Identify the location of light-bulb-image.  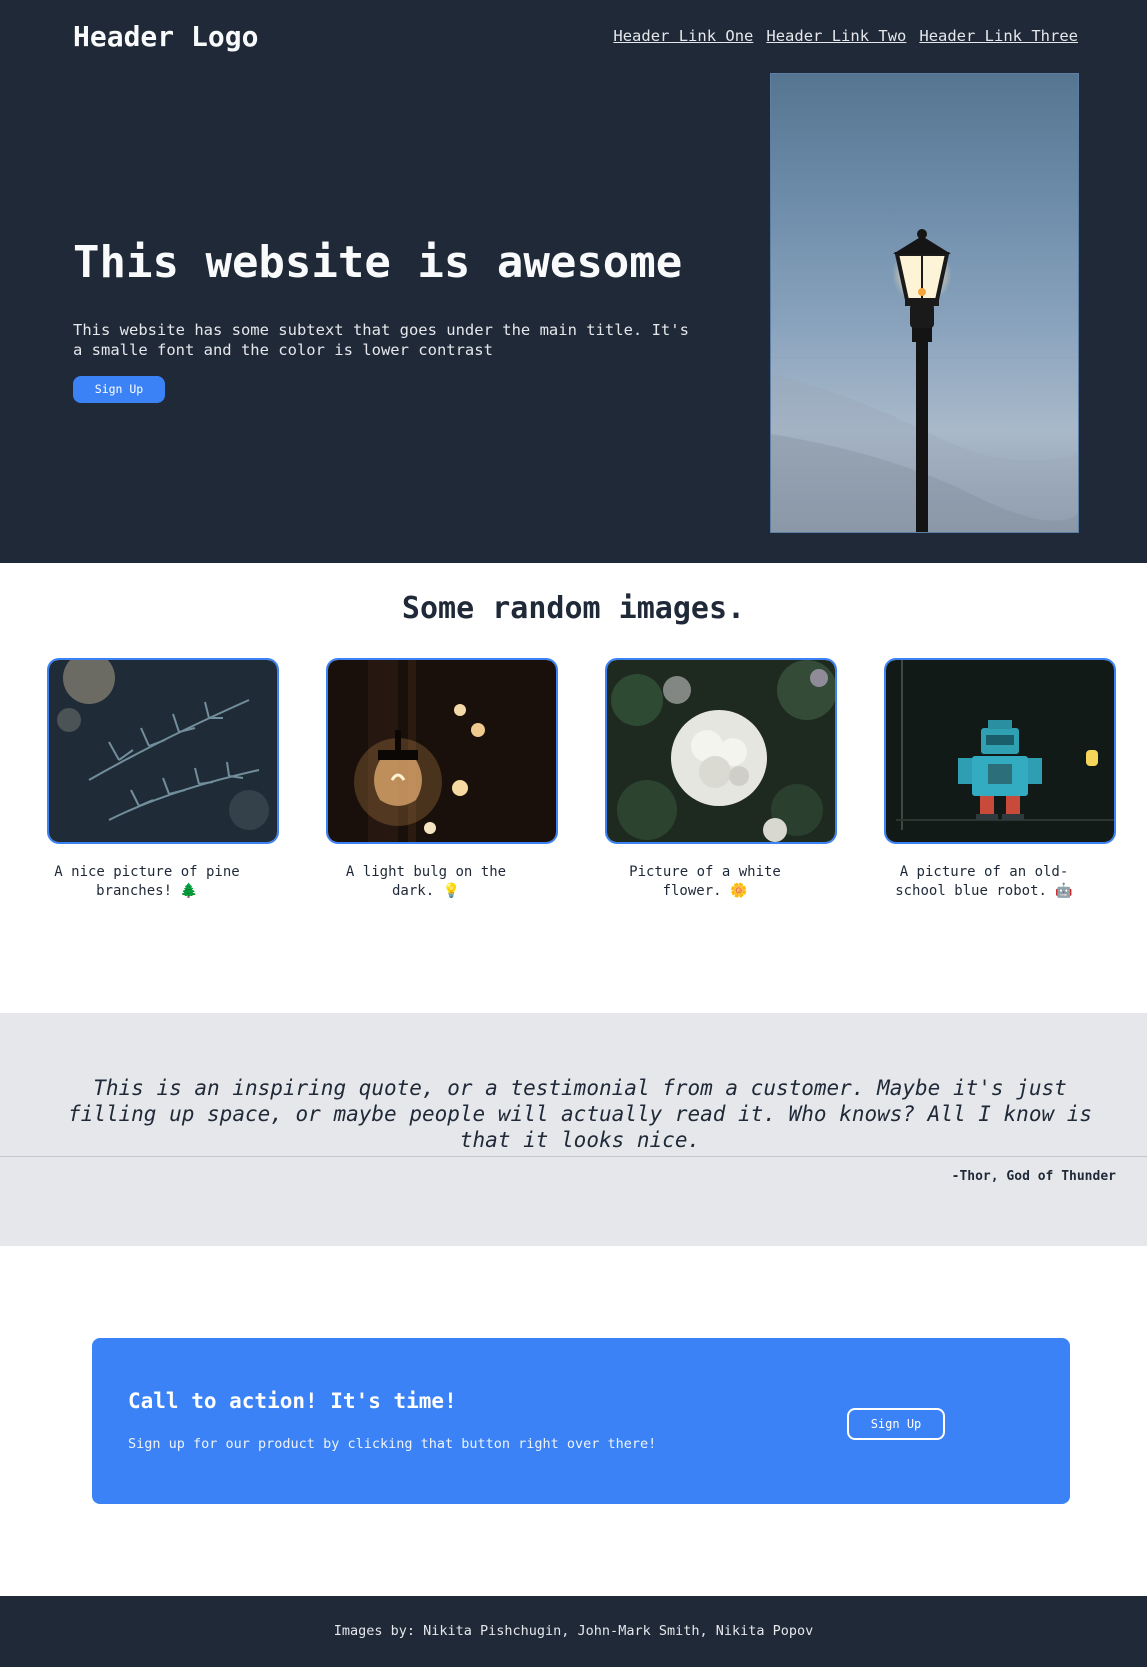
(442, 751).